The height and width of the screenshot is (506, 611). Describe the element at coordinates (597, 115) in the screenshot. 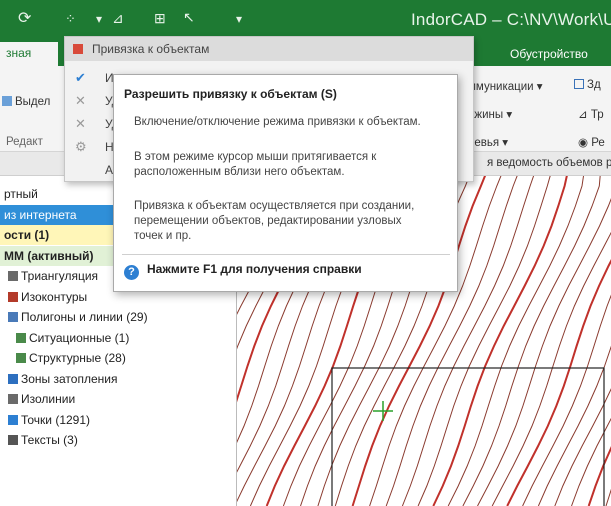

I see `tr-label: Тр` at that location.